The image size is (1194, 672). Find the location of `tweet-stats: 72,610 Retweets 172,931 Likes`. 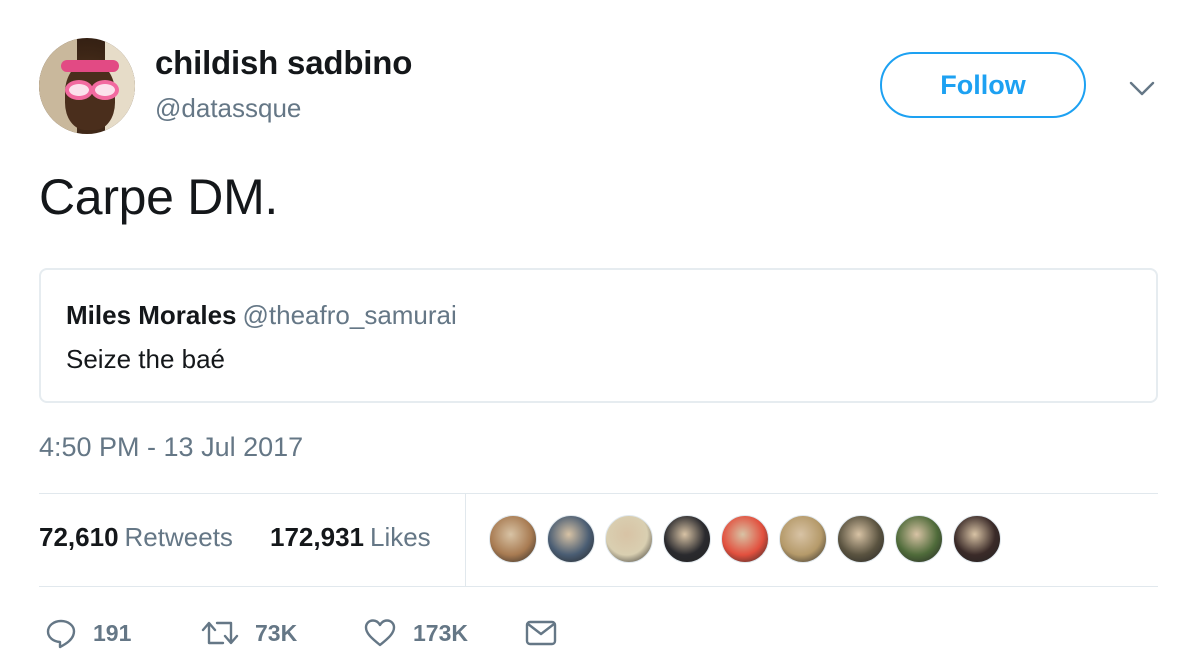

tweet-stats: 72,610 Retweets 172,931 Likes is located at coordinates (598, 540).